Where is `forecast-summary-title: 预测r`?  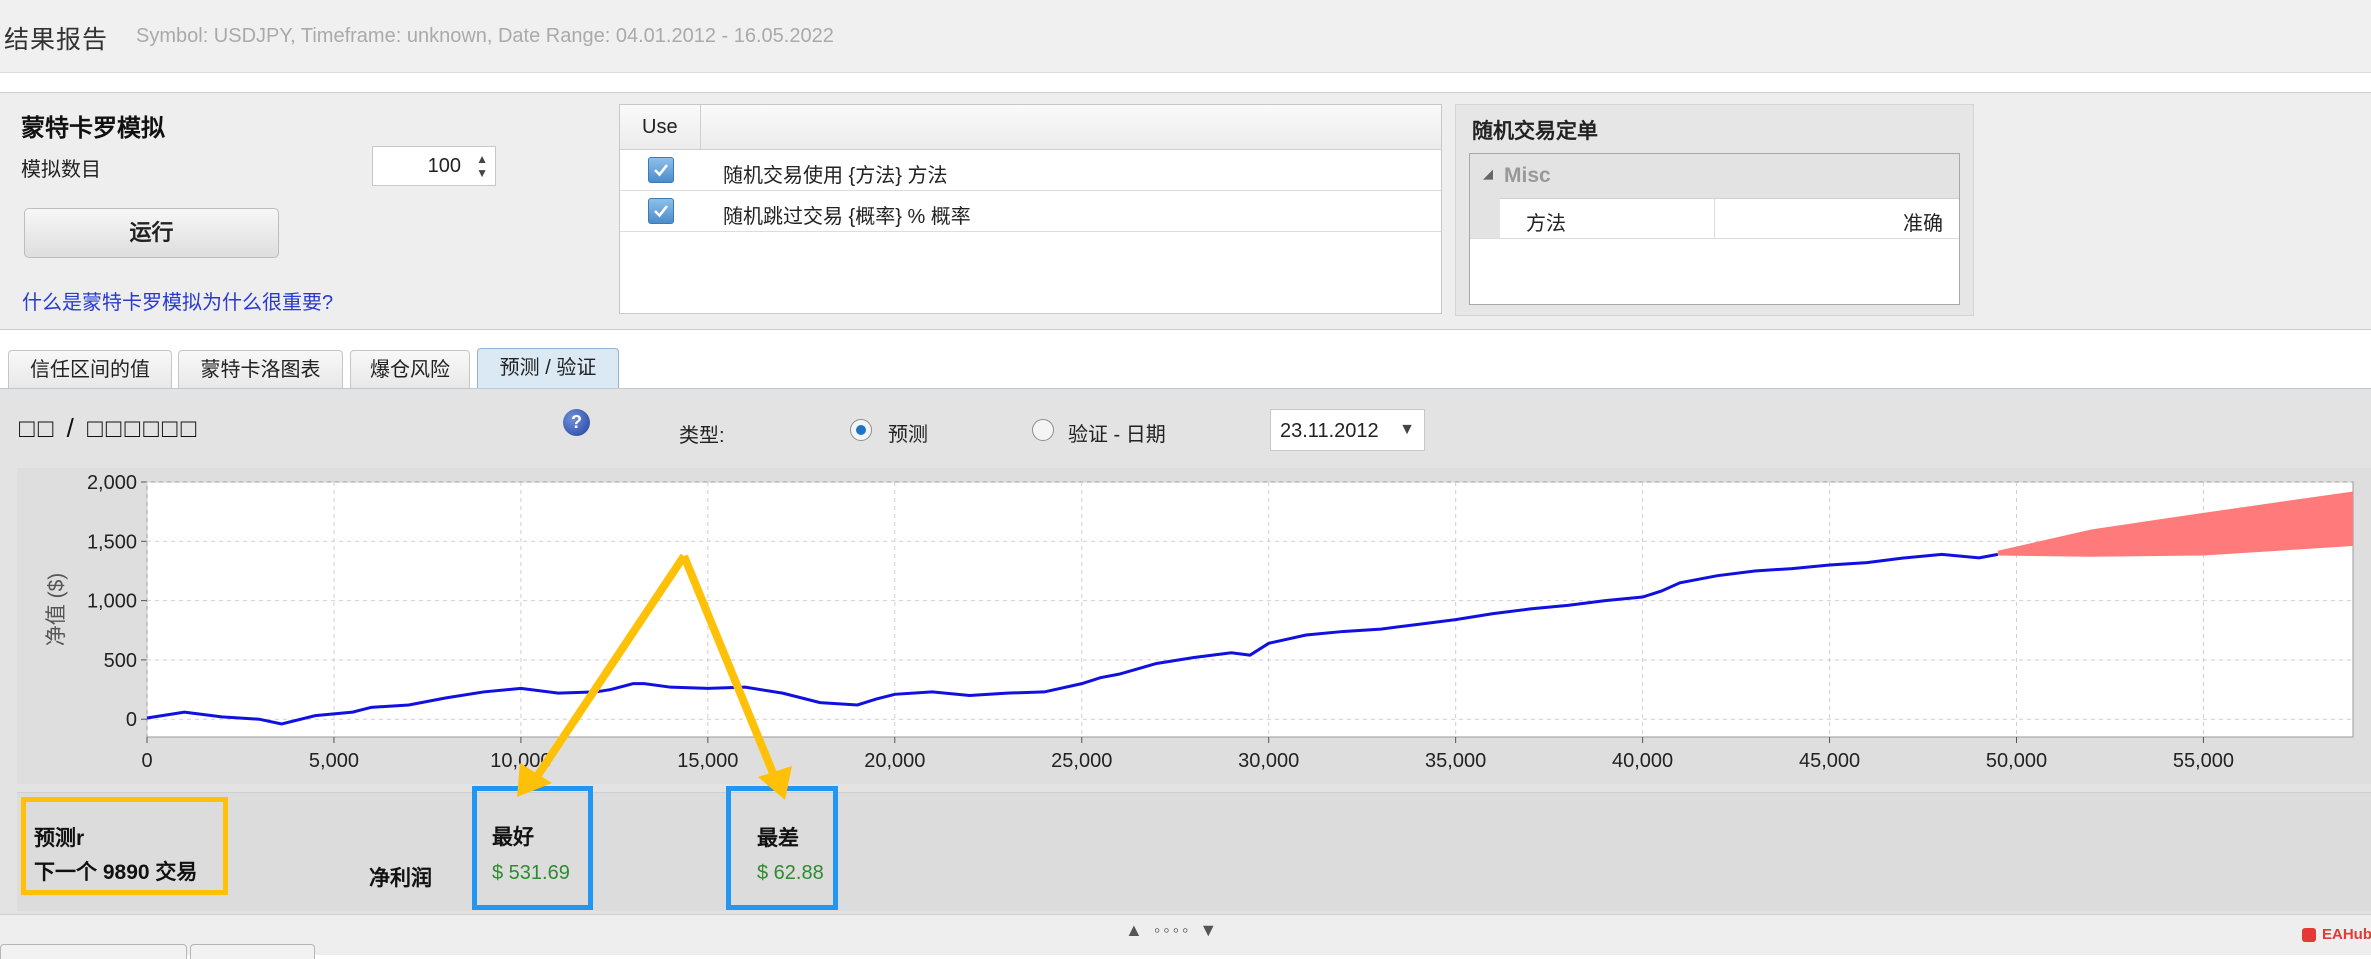
forecast-summary-title: 预测r is located at coordinates (59, 838).